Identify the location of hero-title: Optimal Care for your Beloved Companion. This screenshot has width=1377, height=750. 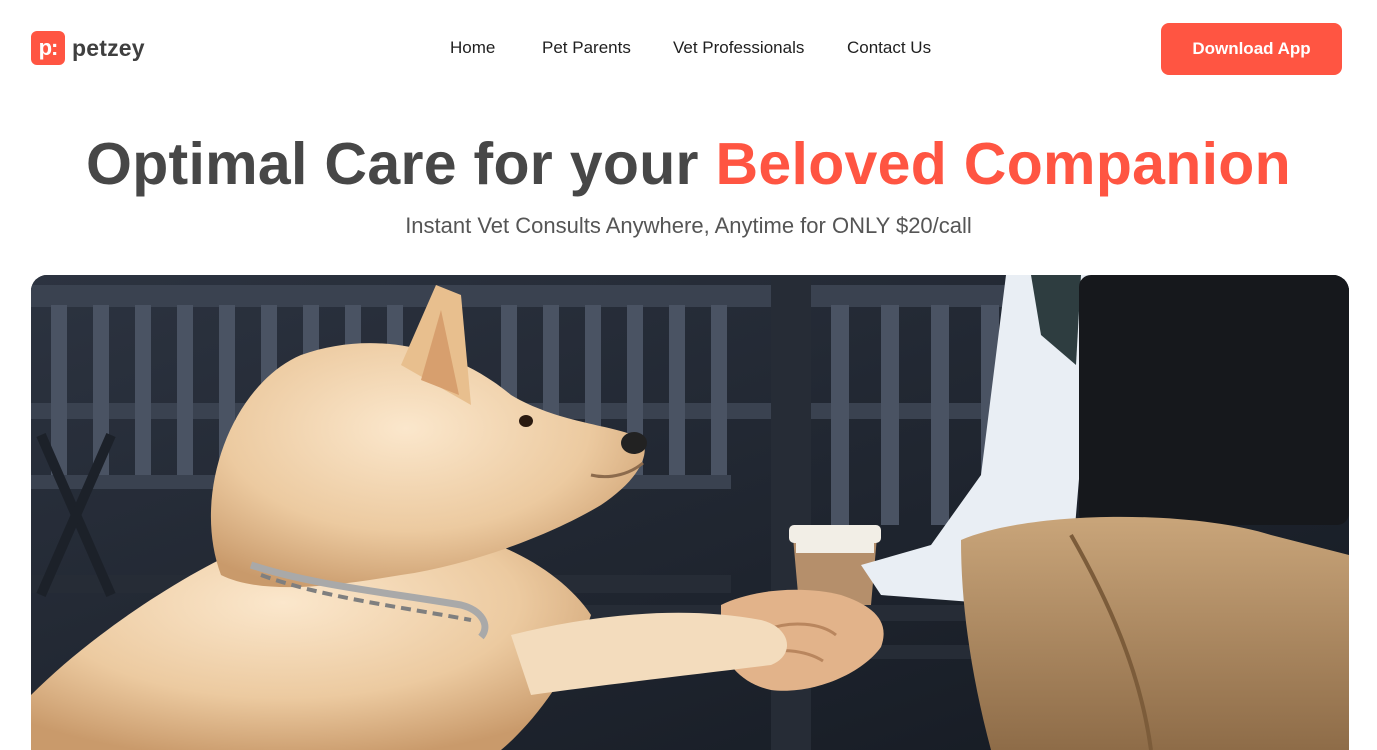
(688, 164).